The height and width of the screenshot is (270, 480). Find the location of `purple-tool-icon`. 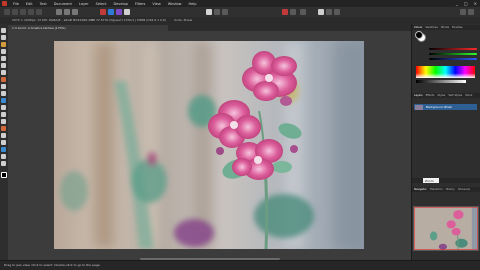

purple-tool-icon is located at coordinates (119, 12).